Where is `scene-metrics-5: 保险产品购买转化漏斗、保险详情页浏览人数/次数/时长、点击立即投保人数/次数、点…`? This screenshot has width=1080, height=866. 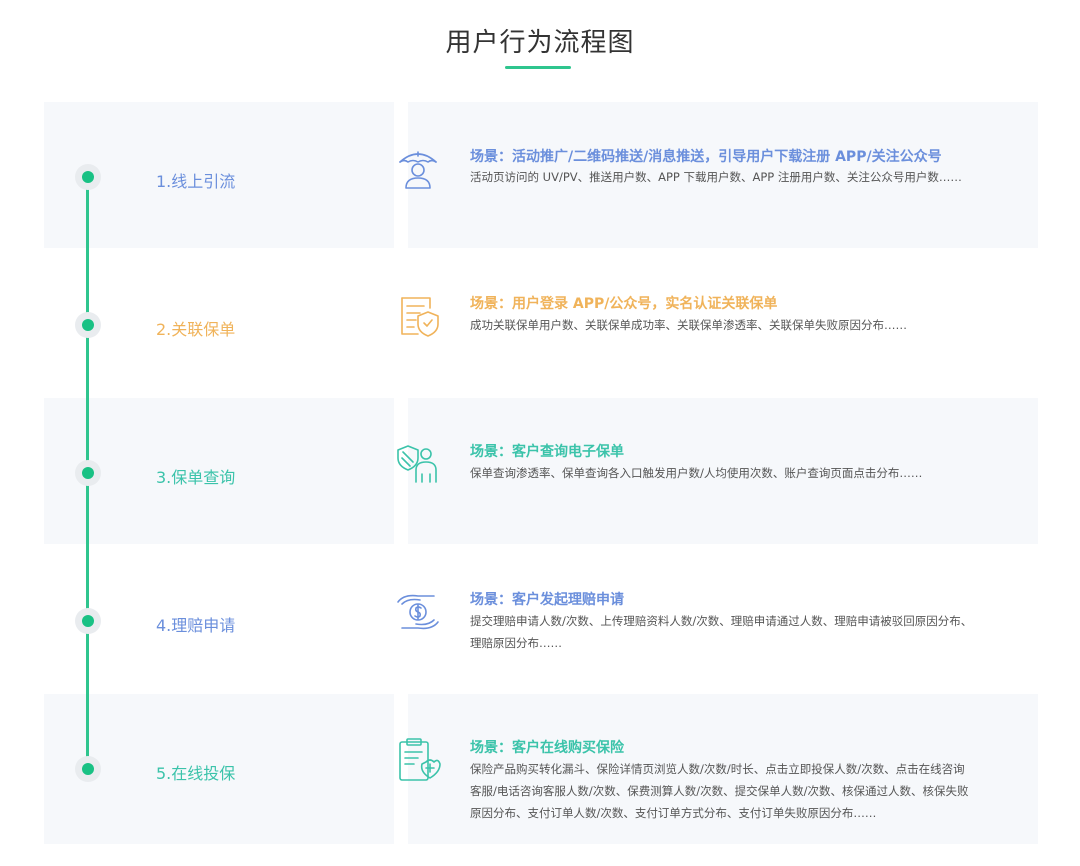
scene-metrics-5: 保险产品购买转化漏斗、保险详情页浏览人数/次数/时长、点击立即投保人数/次数、点… is located at coordinates (719, 791).